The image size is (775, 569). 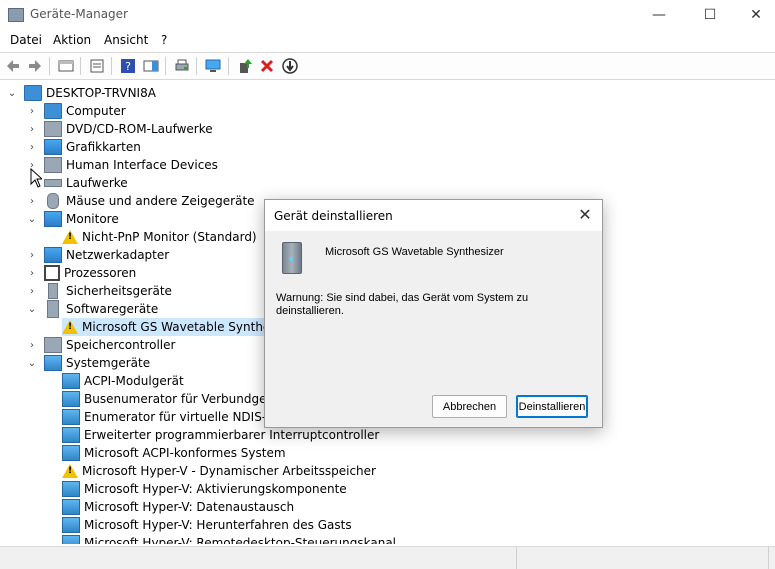 I want to click on help-icon: ?, so click(x=128, y=66).